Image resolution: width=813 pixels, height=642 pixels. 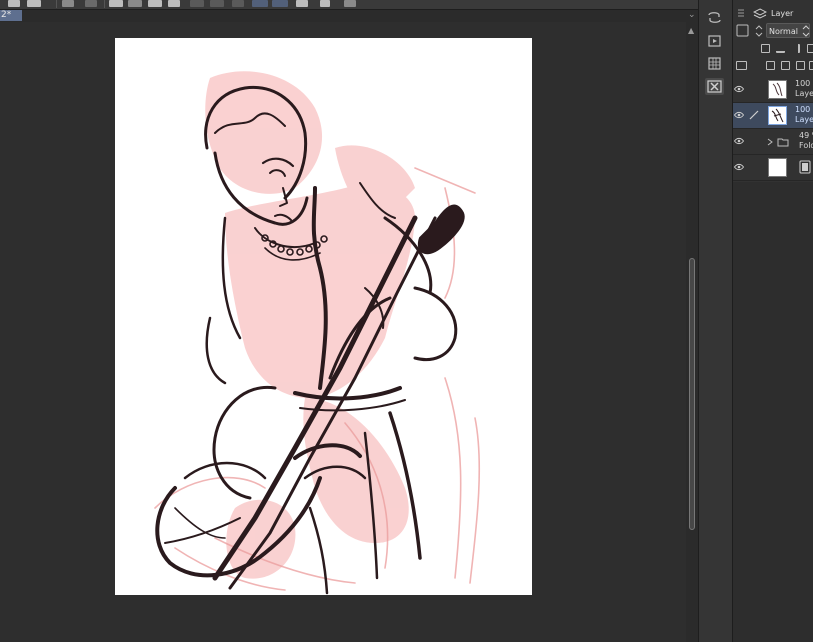 What do you see at coordinates (806, 145) in the screenshot?
I see `layer-name: Folder` at bounding box center [806, 145].